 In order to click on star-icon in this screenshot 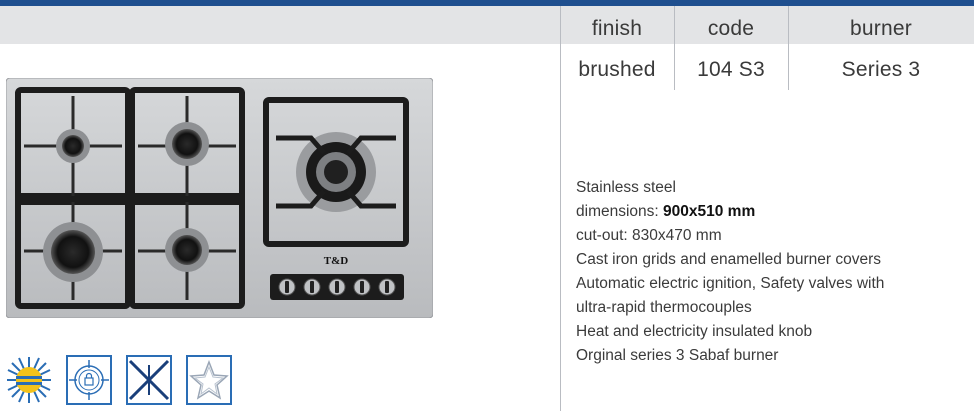, I will do `click(209, 380)`.